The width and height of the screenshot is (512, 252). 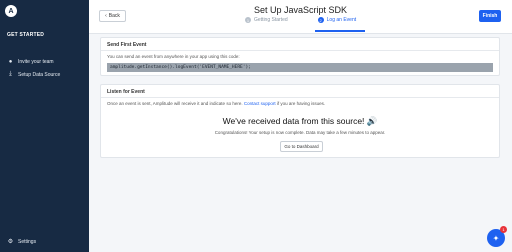 I want to click on step-getting-started: 1 Getting Started, so click(x=266, y=20).